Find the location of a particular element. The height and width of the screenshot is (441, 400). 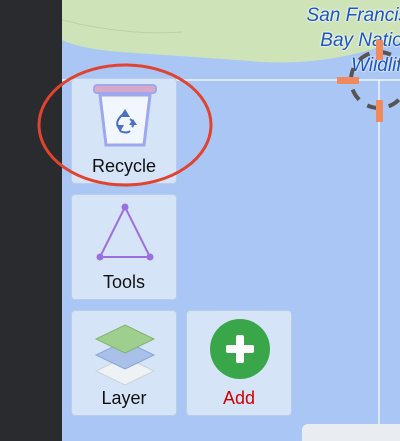

bottom-panel-edge is located at coordinates (351, 432).